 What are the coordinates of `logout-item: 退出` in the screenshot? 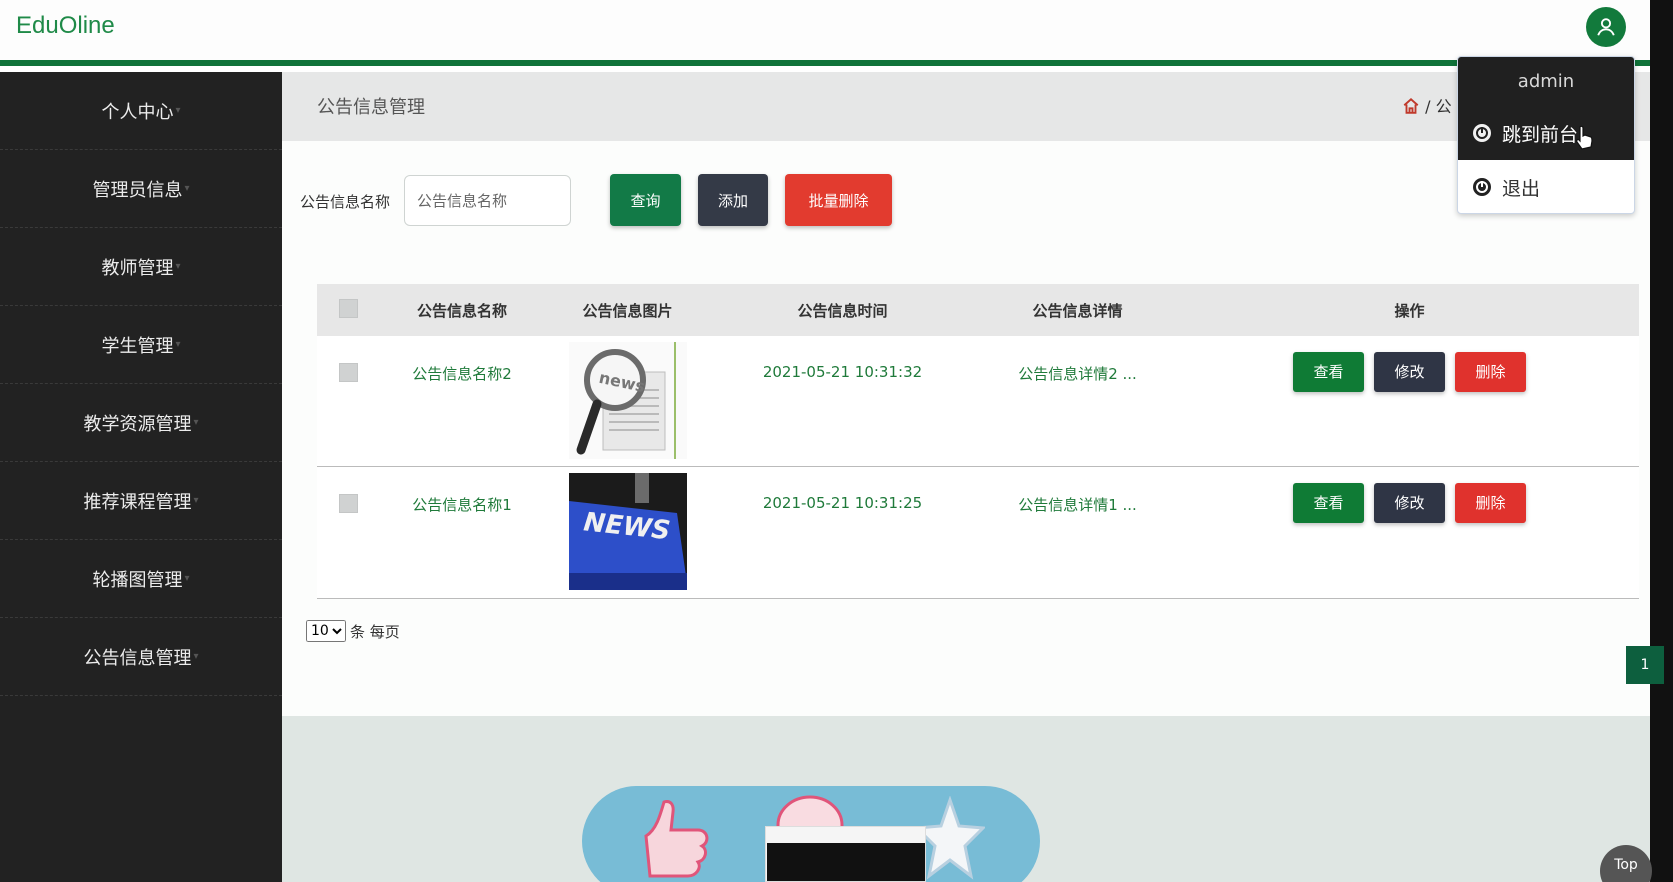 It's located at (1546, 186).